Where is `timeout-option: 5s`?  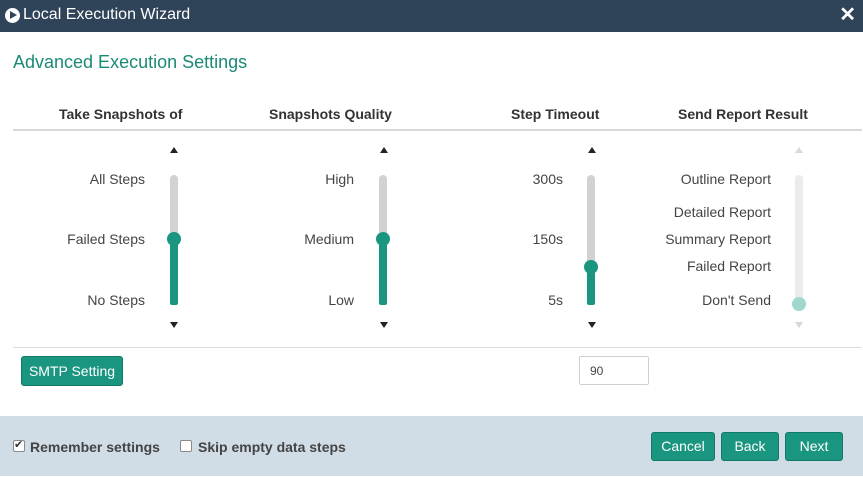
timeout-option: 5s is located at coordinates (555, 300).